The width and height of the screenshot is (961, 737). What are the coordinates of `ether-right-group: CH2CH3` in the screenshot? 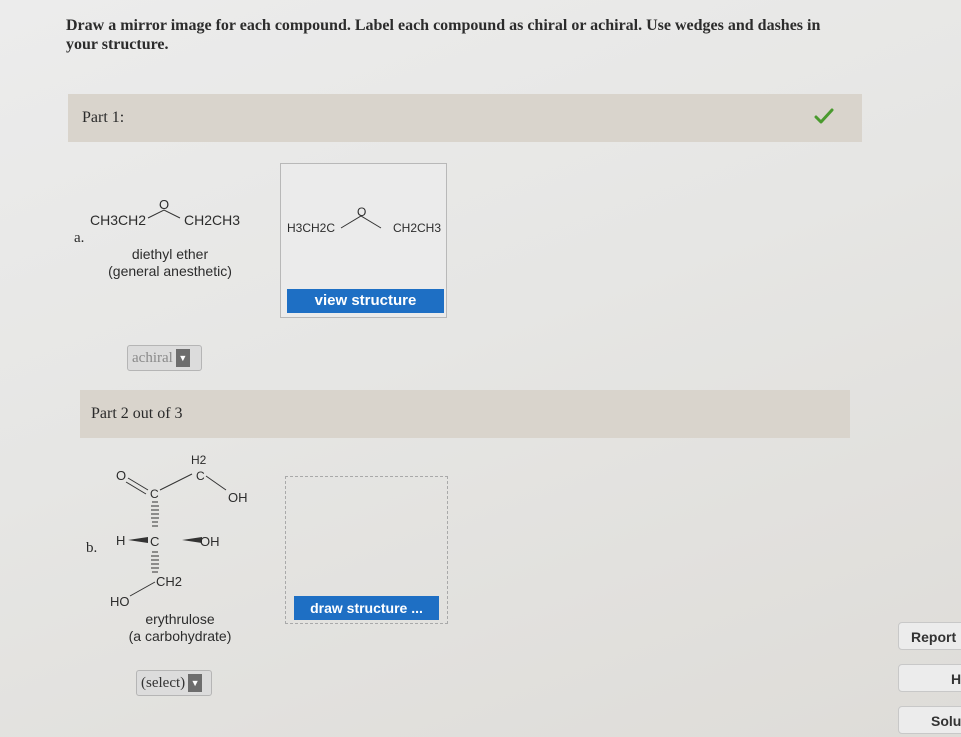 It's located at (212, 220).